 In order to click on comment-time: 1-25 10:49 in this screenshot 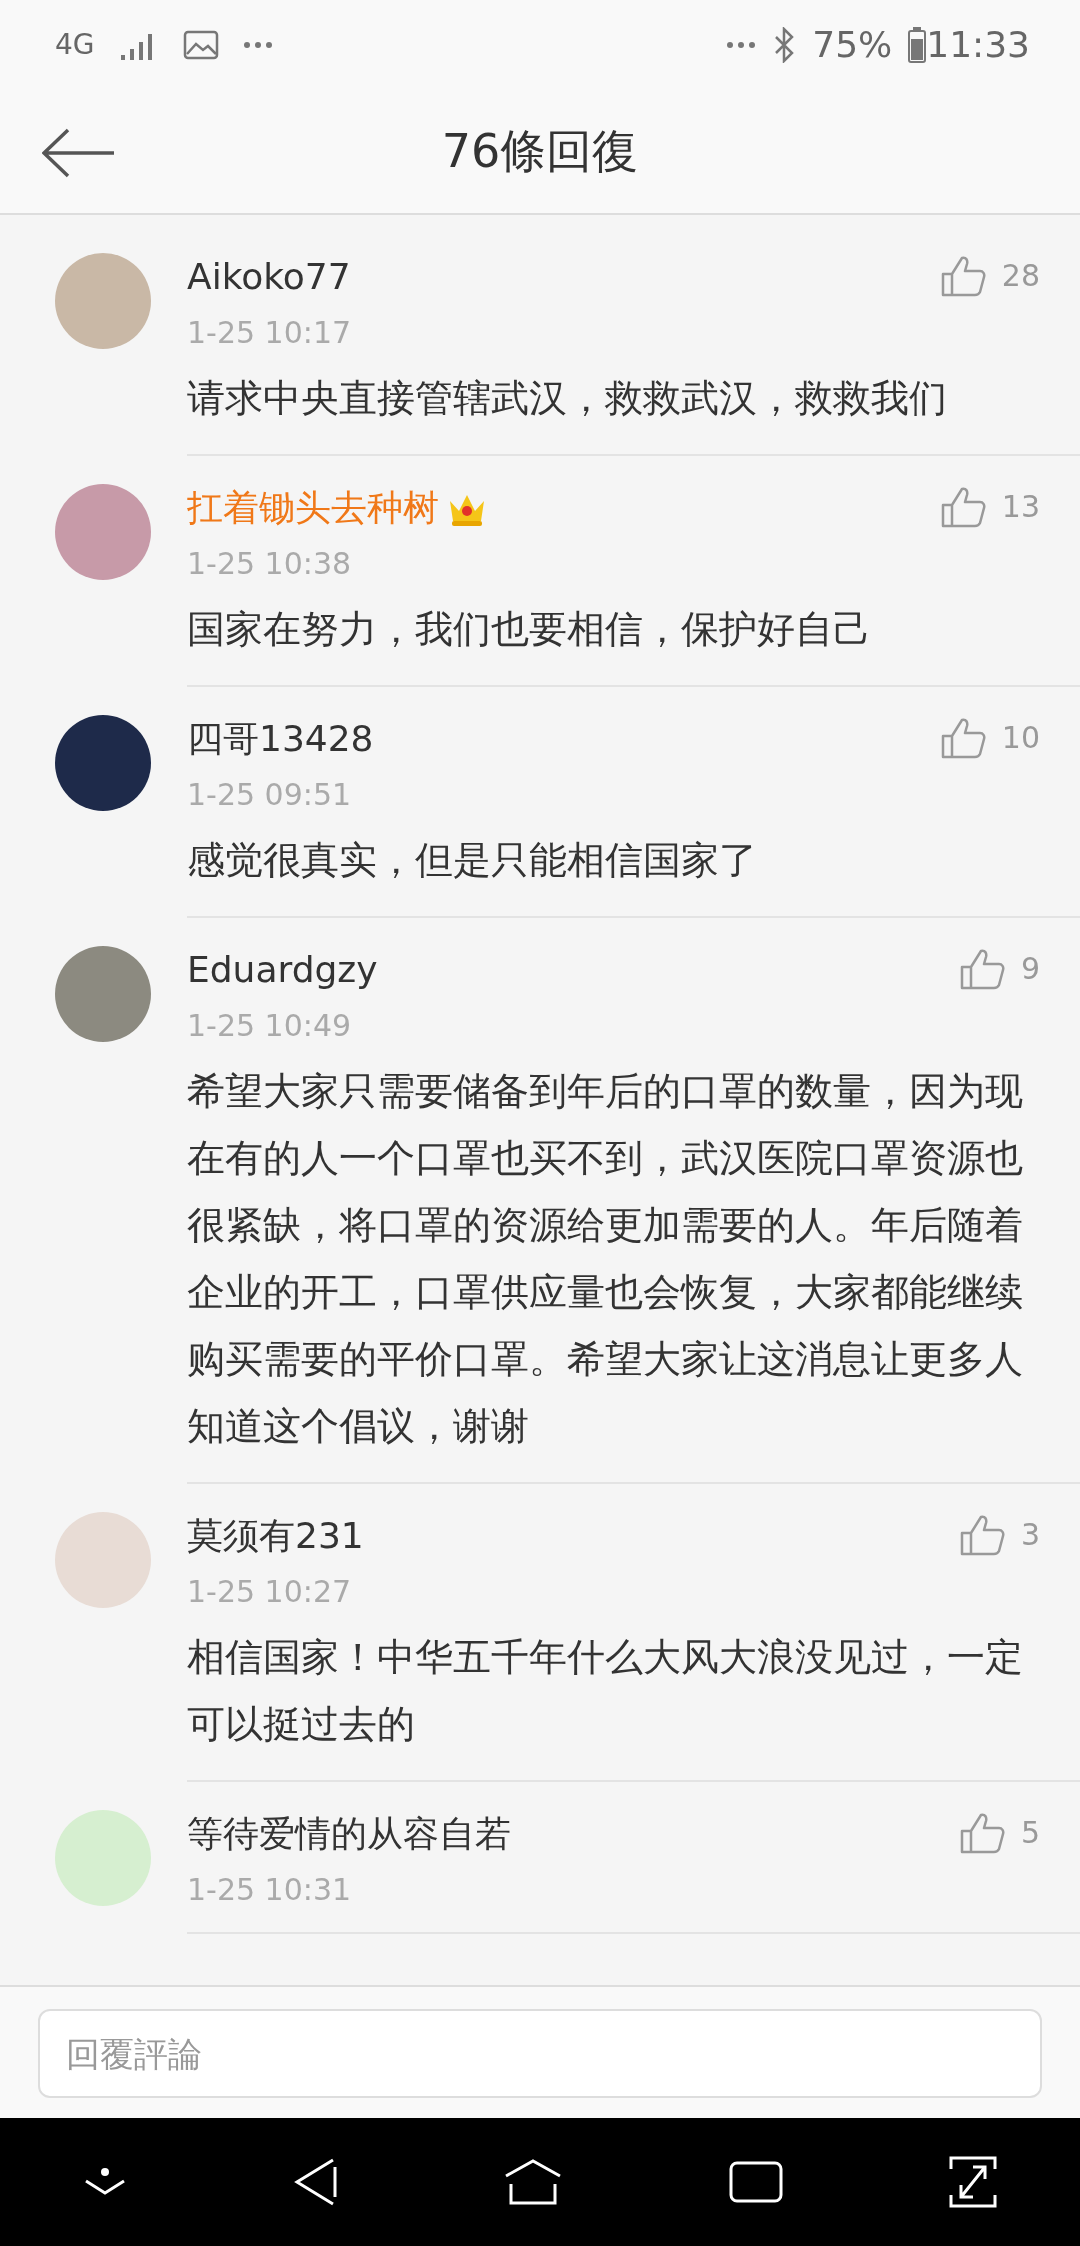, I will do `click(270, 1026)`.